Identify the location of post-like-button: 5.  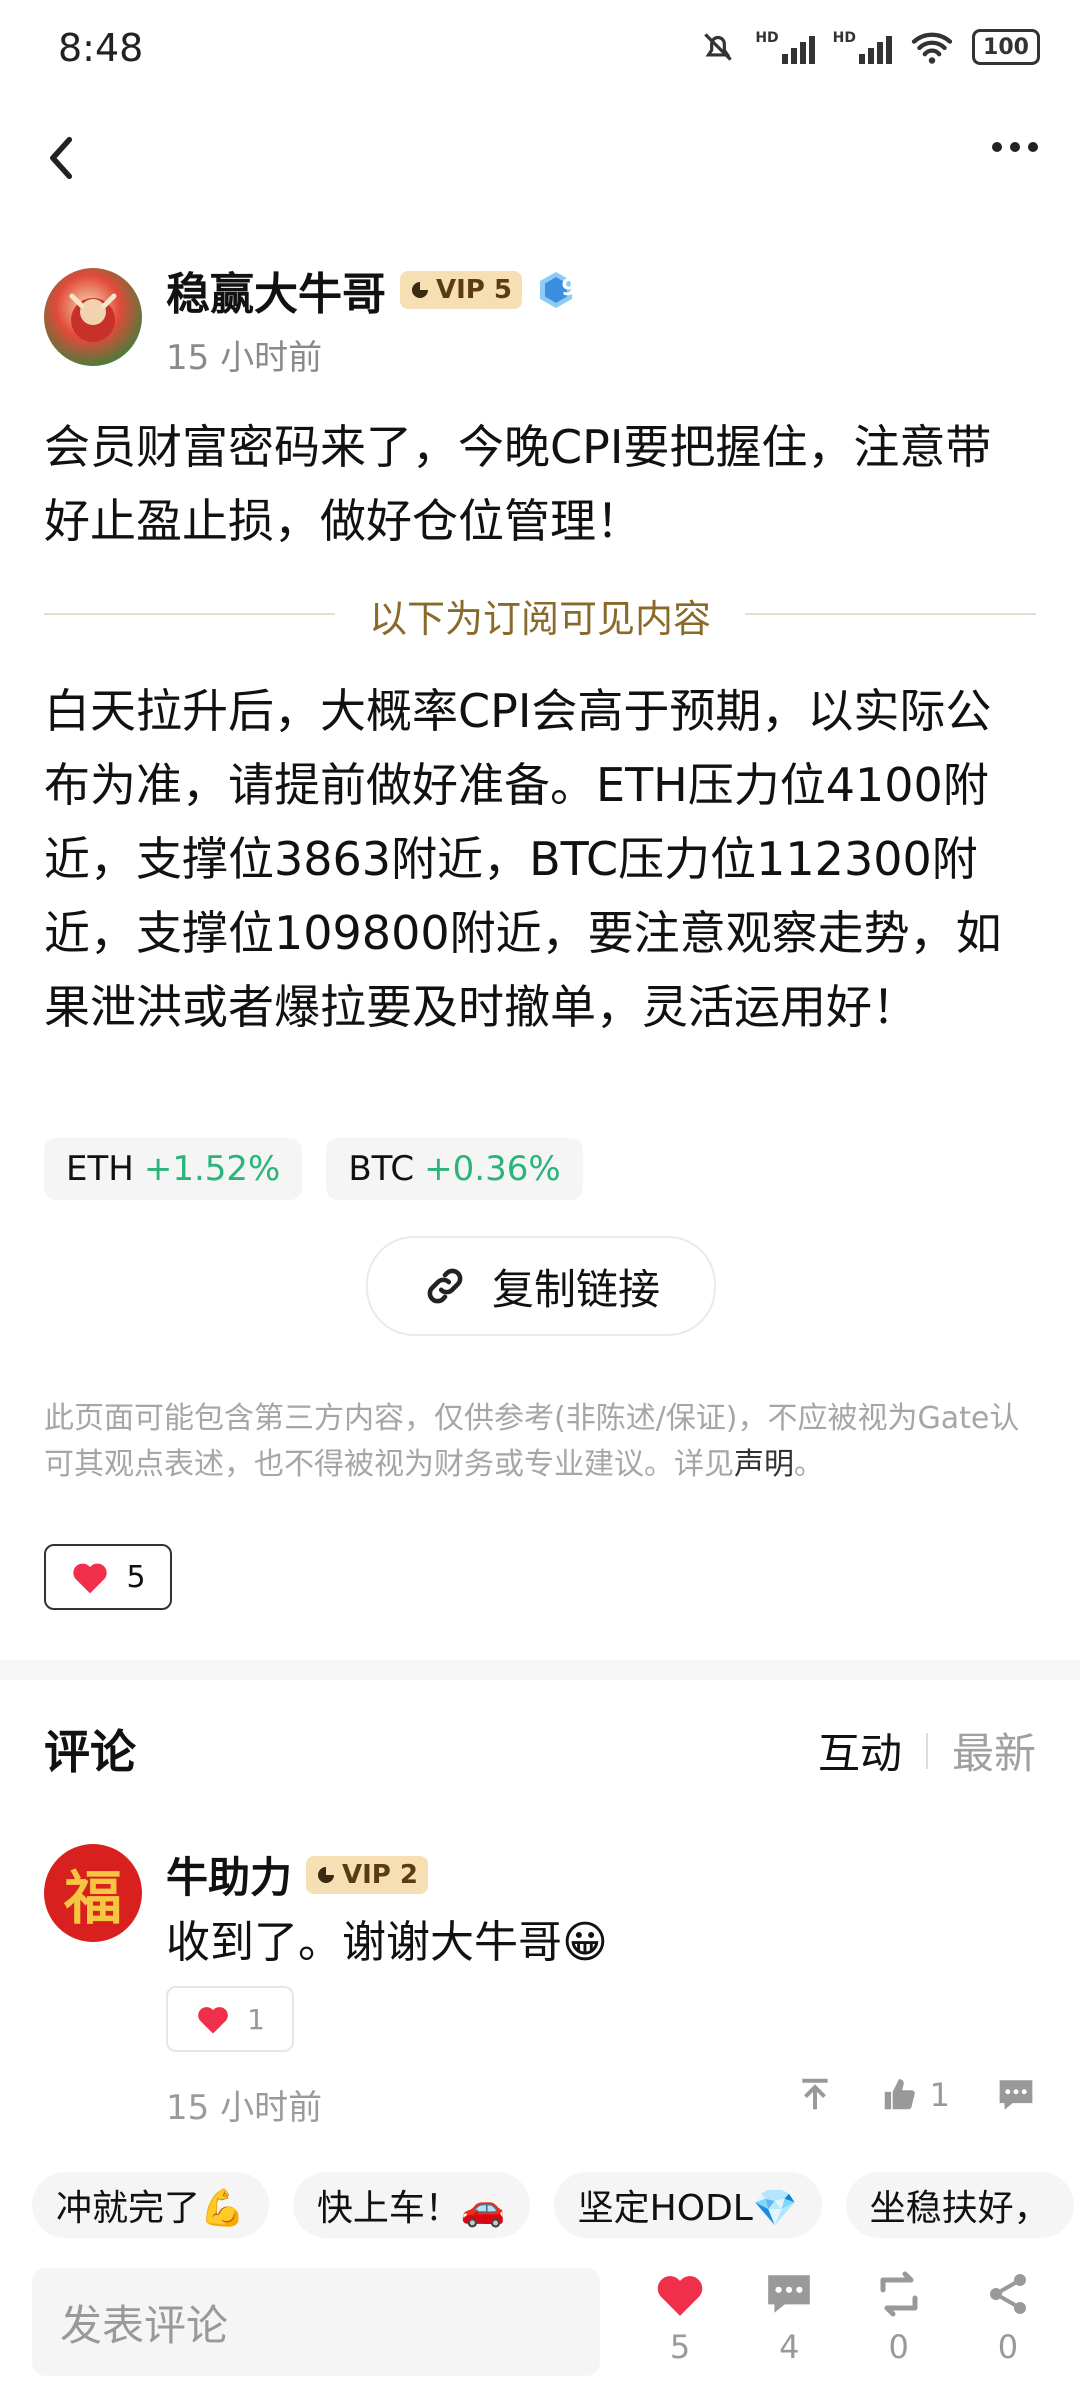
(108, 1577).